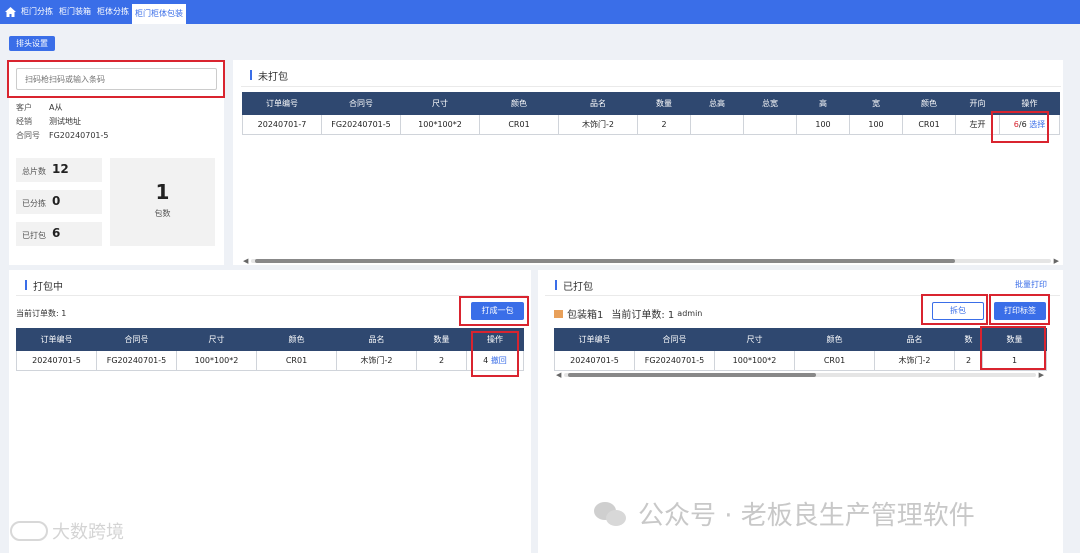 Image resolution: width=1080 pixels, height=553 pixels. I want to click on table-header-row: 订单编号 合同号 尺寸 颜色 品名 数 数量, so click(800, 339).